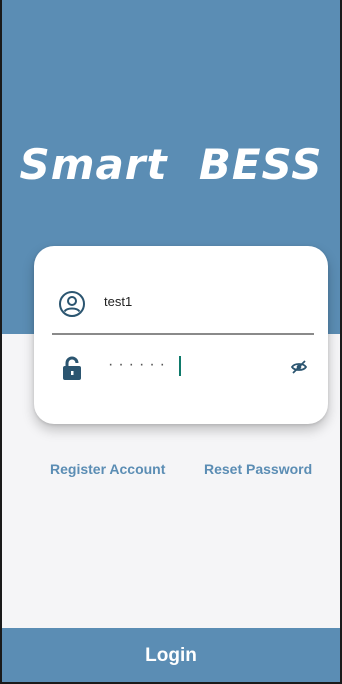 The width and height of the screenshot is (342, 684). What do you see at coordinates (72, 368) in the screenshot?
I see `lock-icon` at bounding box center [72, 368].